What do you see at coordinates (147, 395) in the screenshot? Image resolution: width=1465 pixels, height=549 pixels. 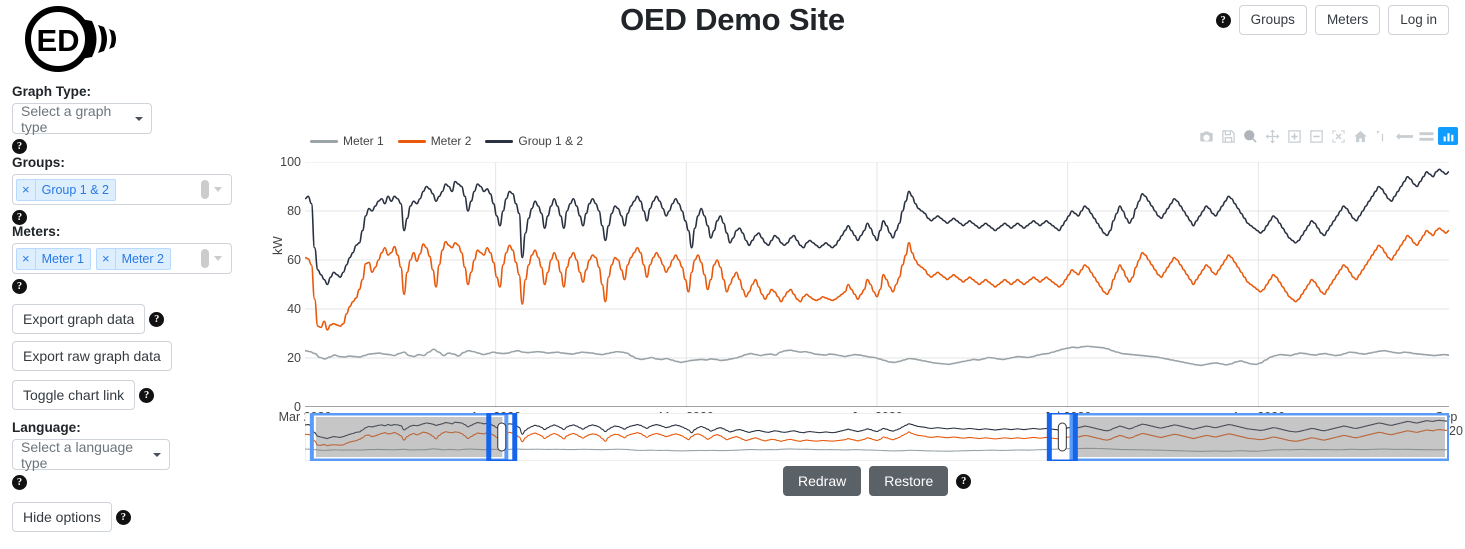 I see `toggle-link-help-icon: ?` at bounding box center [147, 395].